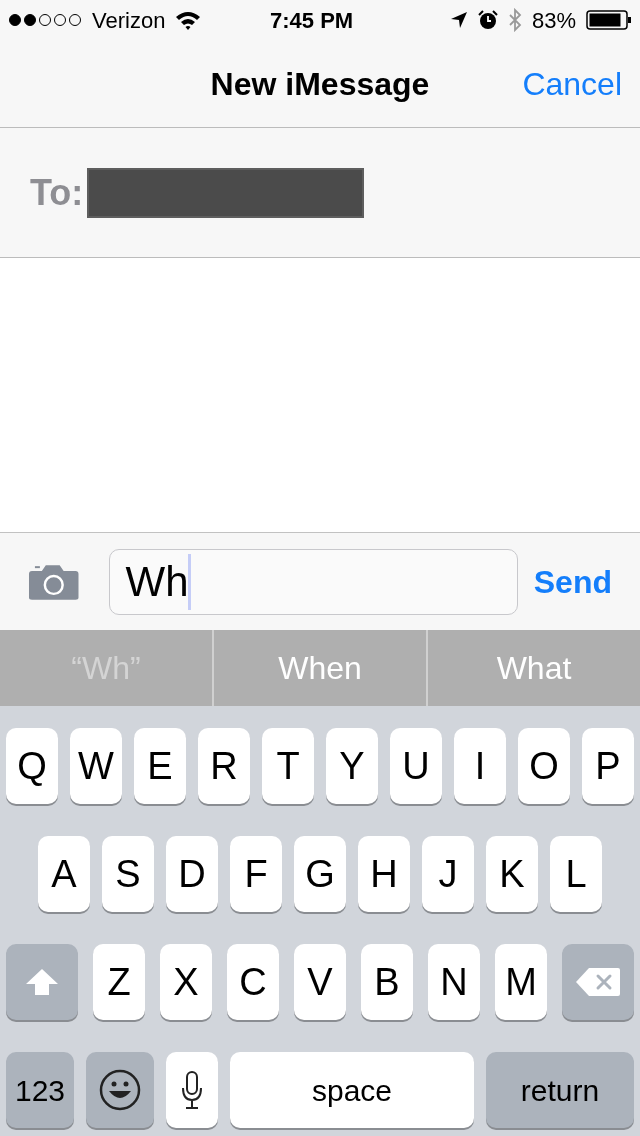 This screenshot has width=640, height=1136. Describe the element at coordinates (288, 766) in the screenshot. I see `letter-key: T` at that location.